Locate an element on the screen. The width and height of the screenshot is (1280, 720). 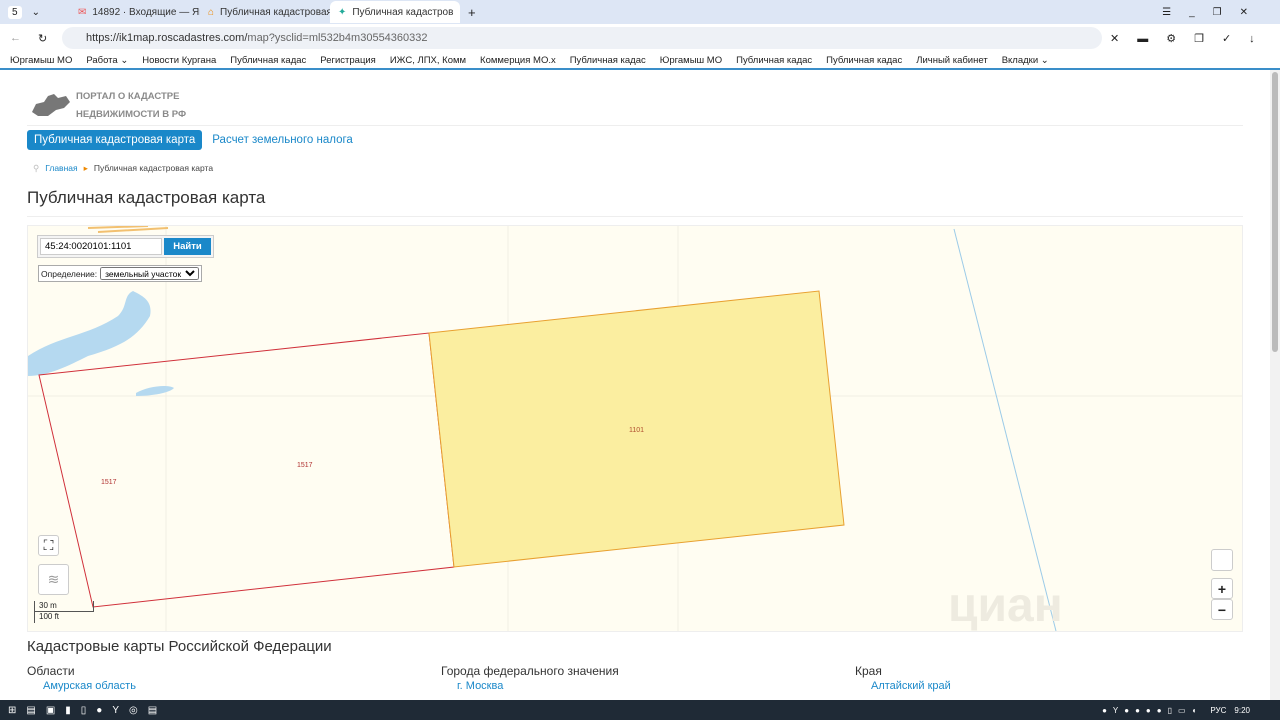
close-tab-icon: × is located at coordinates (459, 12).